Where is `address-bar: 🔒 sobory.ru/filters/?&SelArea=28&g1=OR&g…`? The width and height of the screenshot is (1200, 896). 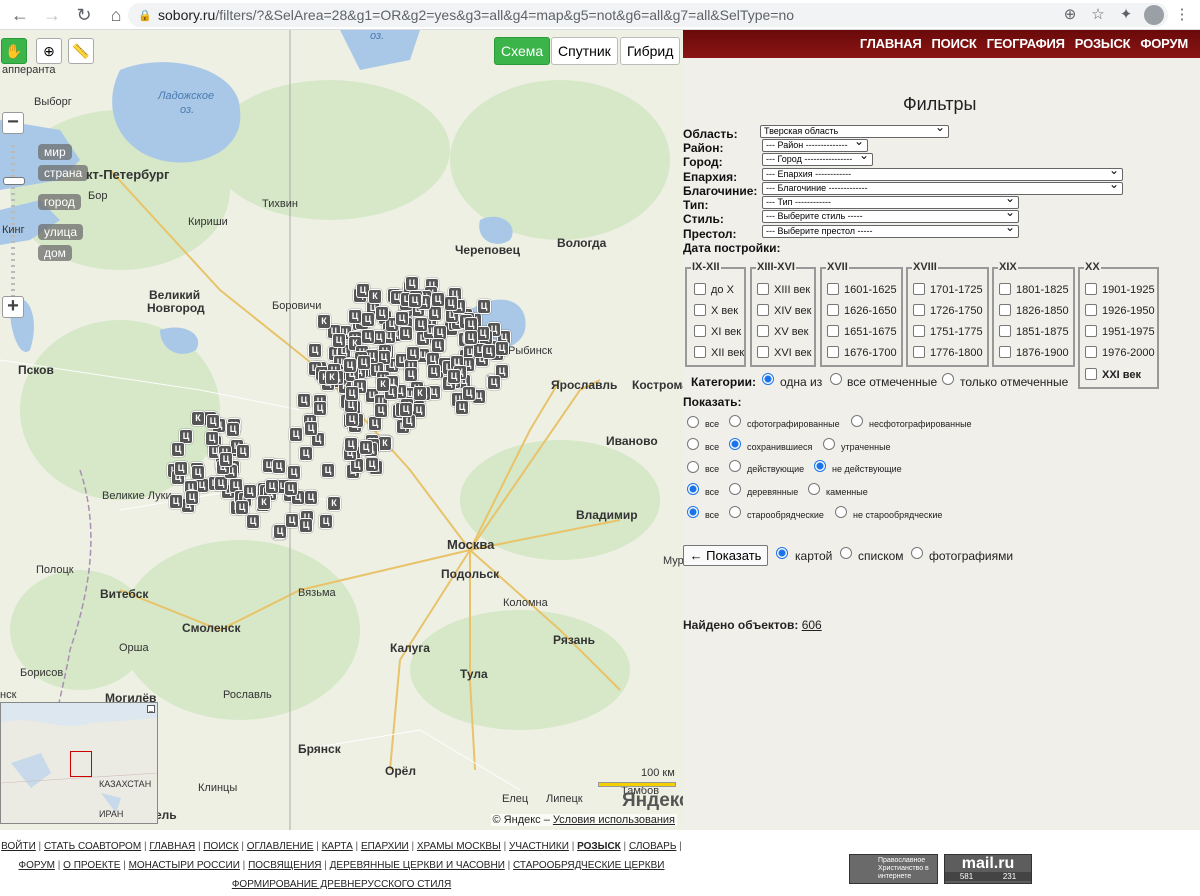
address-bar: 🔒 sobory.ru/filters/?&SelArea=28&g1=OR&g… is located at coordinates (648, 15).